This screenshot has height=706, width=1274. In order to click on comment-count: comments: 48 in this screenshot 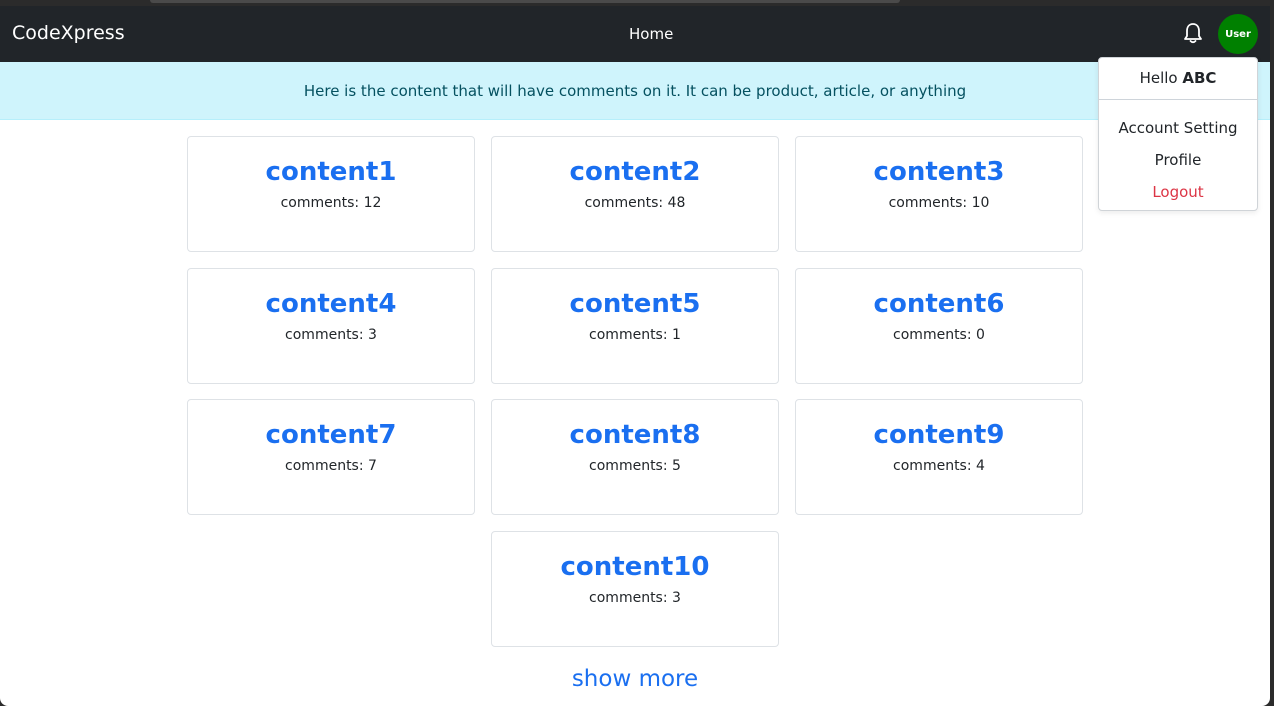, I will do `click(635, 203)`.